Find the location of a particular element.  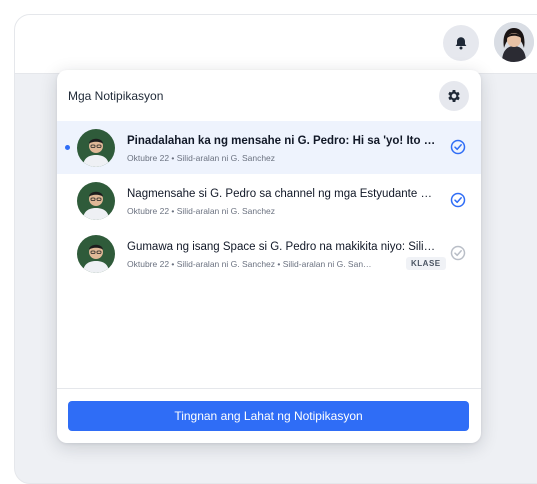

view-all-notifications-button: Tingnan ang Lahat ng Notipikasyon is located at coordinates (268, 416).